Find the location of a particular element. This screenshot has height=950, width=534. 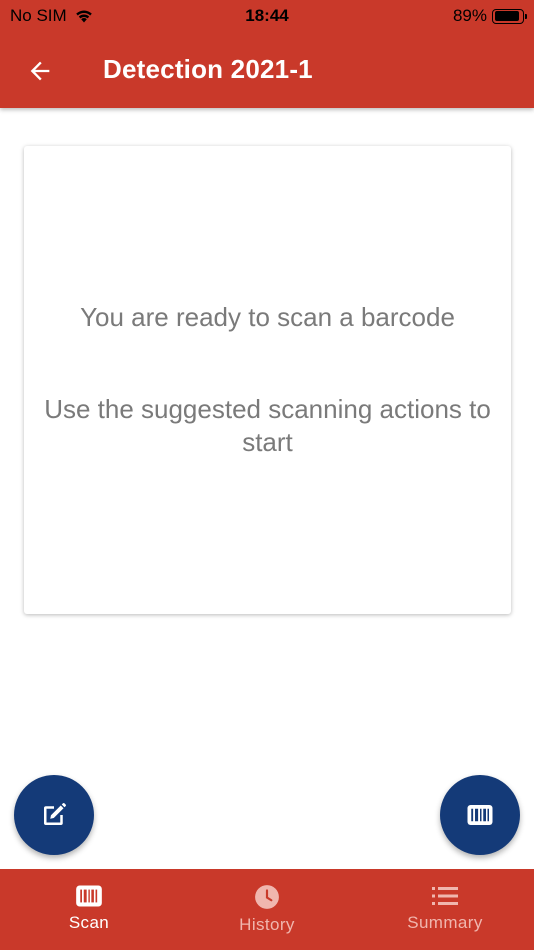

tab-history: History is located at coordinates (267, 909).